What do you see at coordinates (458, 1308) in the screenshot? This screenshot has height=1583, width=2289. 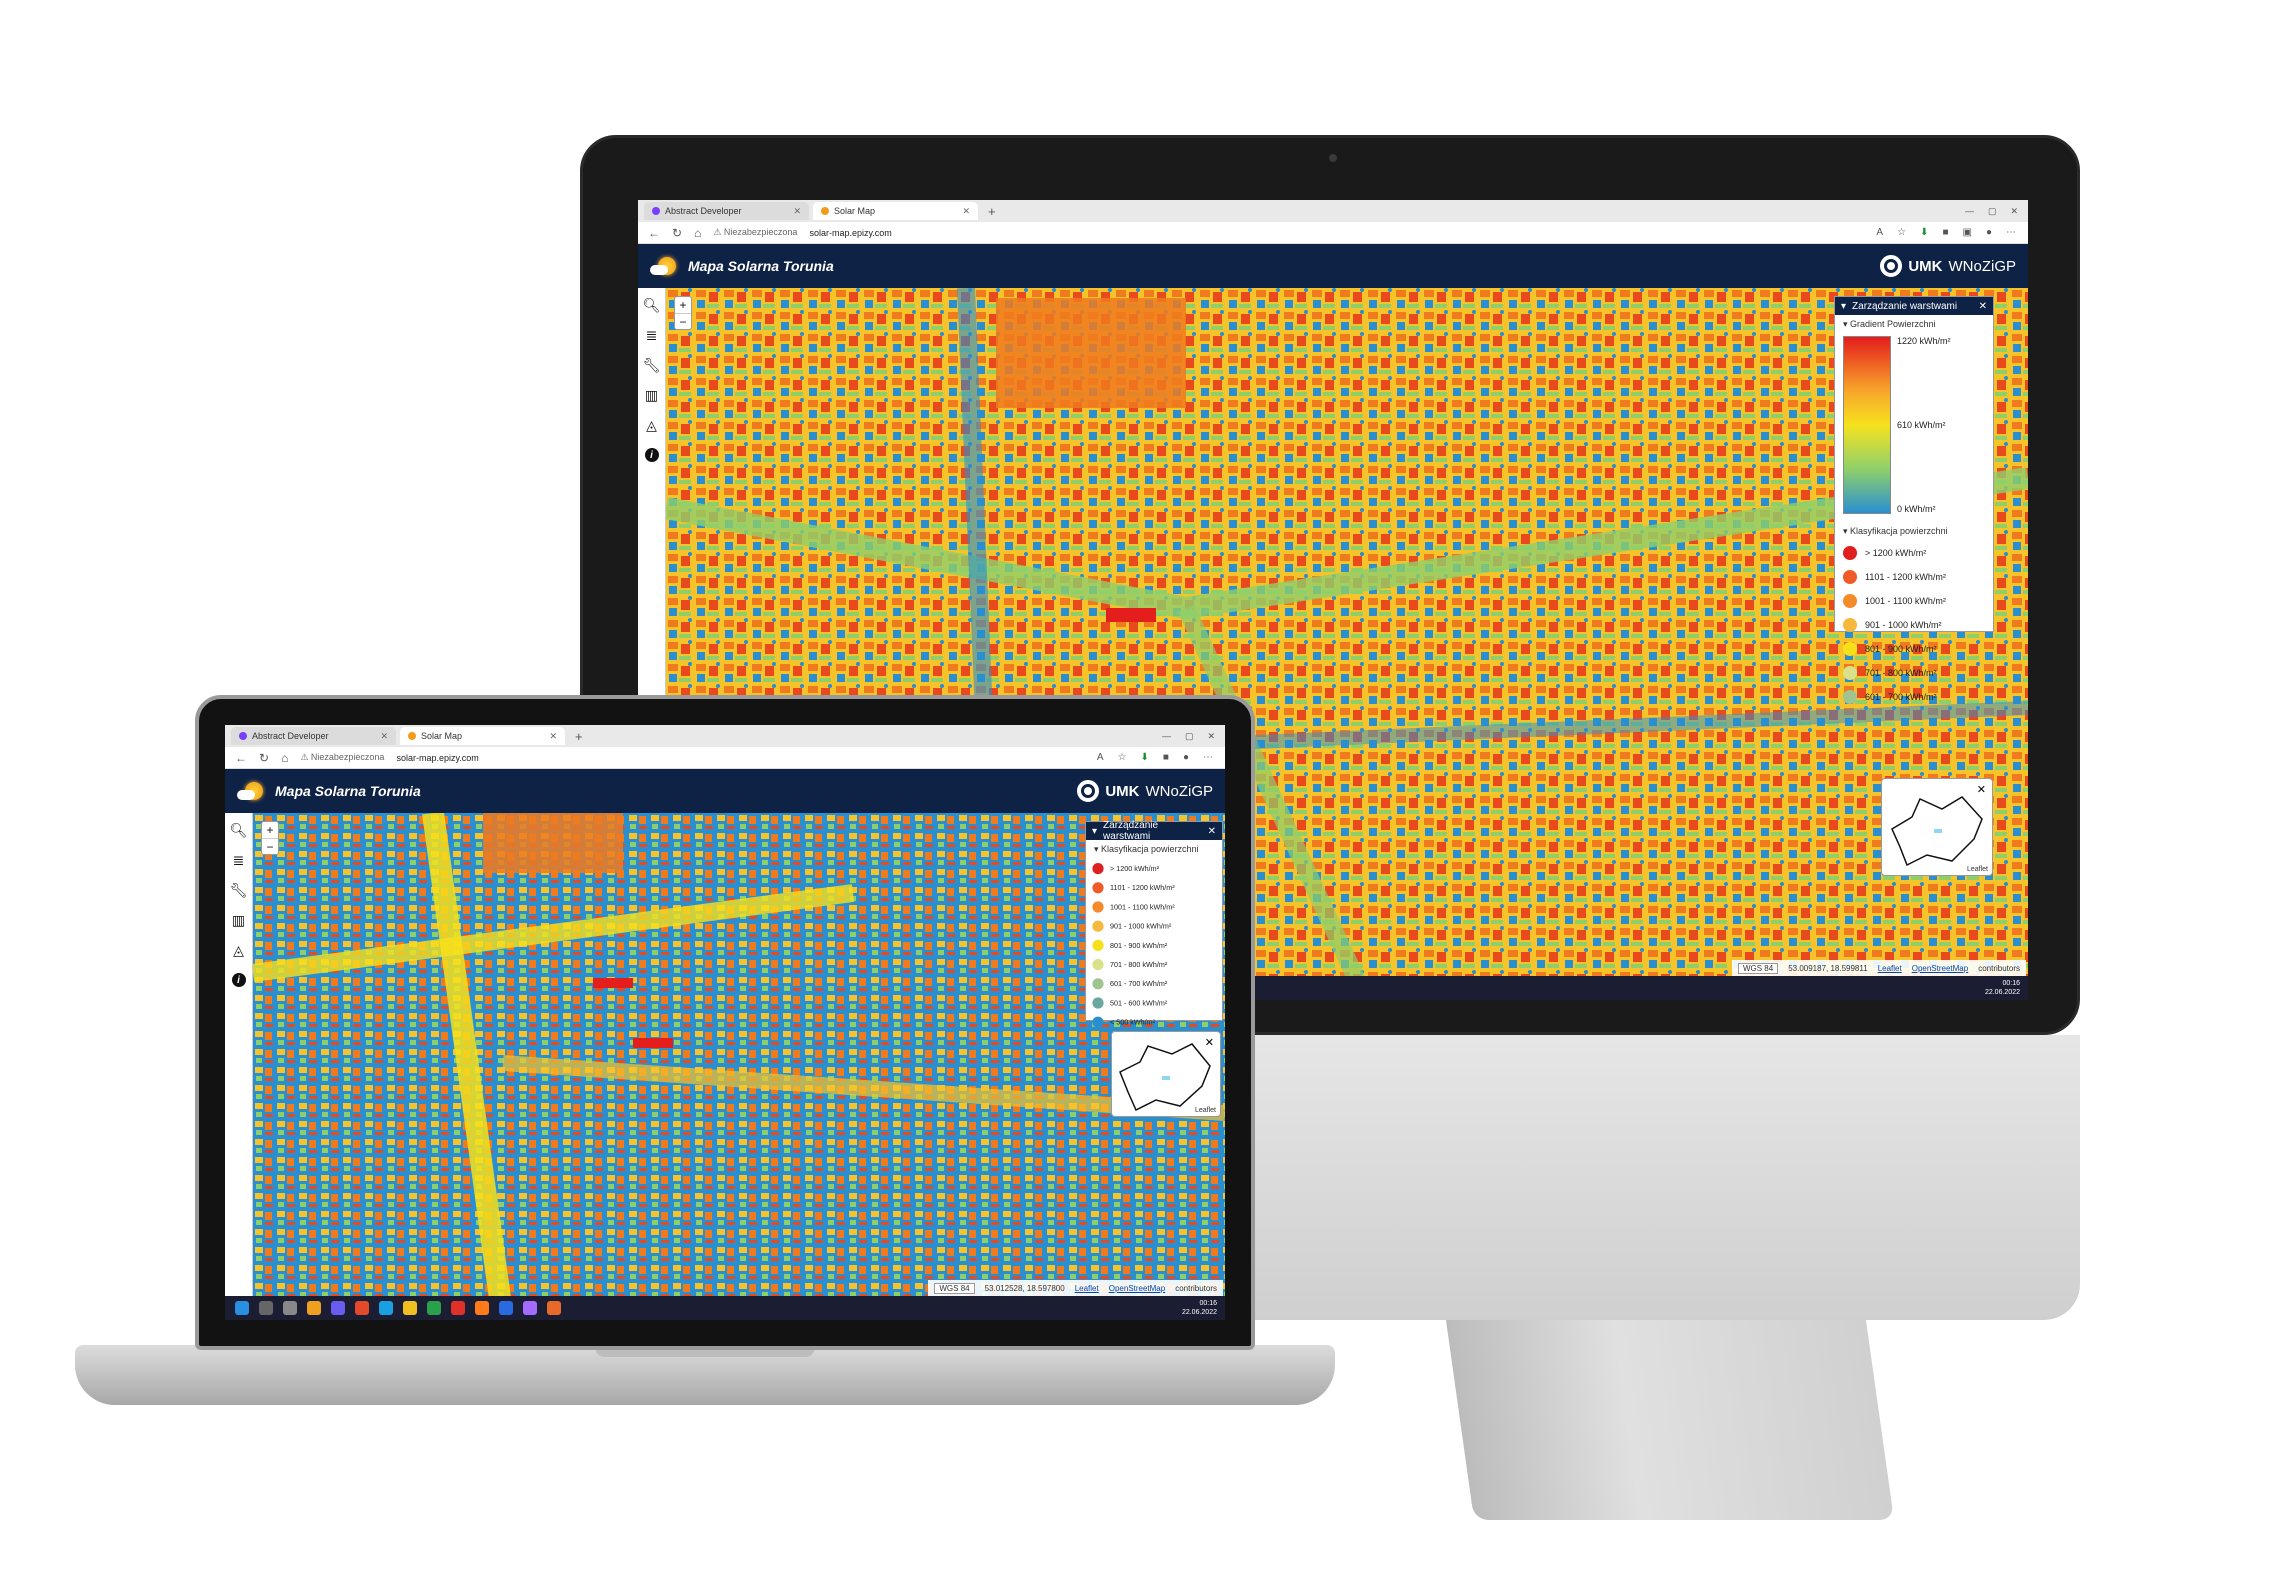 I see `opera-icon` at bounding box center [458, 1308].